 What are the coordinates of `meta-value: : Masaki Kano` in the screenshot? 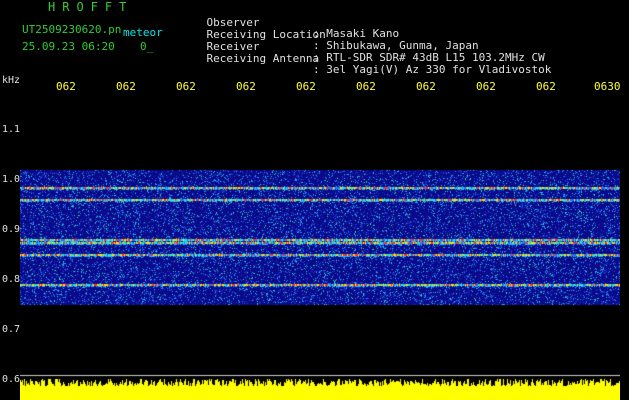 It's located at (356, 33).